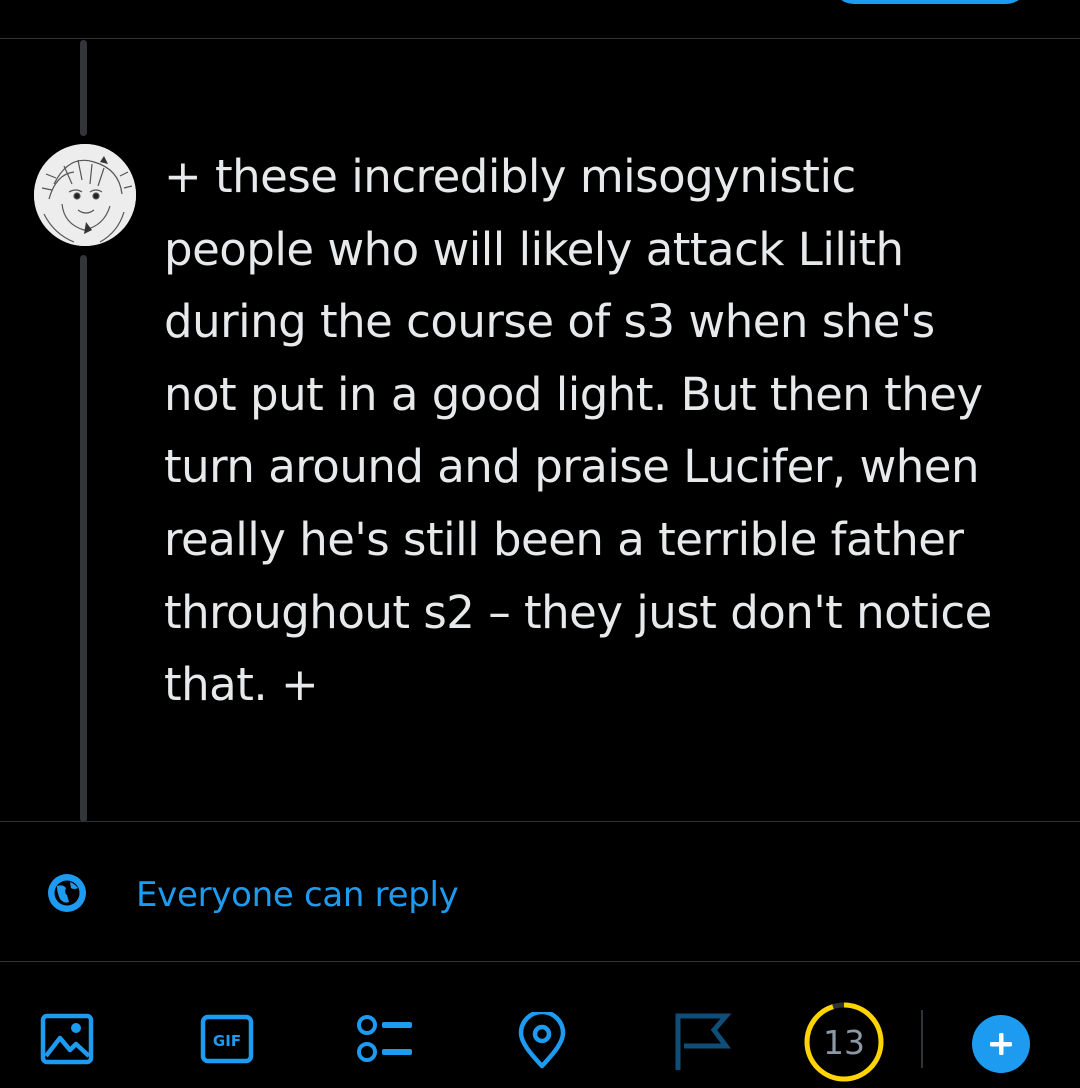 This screenshot has height=1088, width=1080. I want to click on reply-settings-label: Everyone can reply, so click(297, 895).